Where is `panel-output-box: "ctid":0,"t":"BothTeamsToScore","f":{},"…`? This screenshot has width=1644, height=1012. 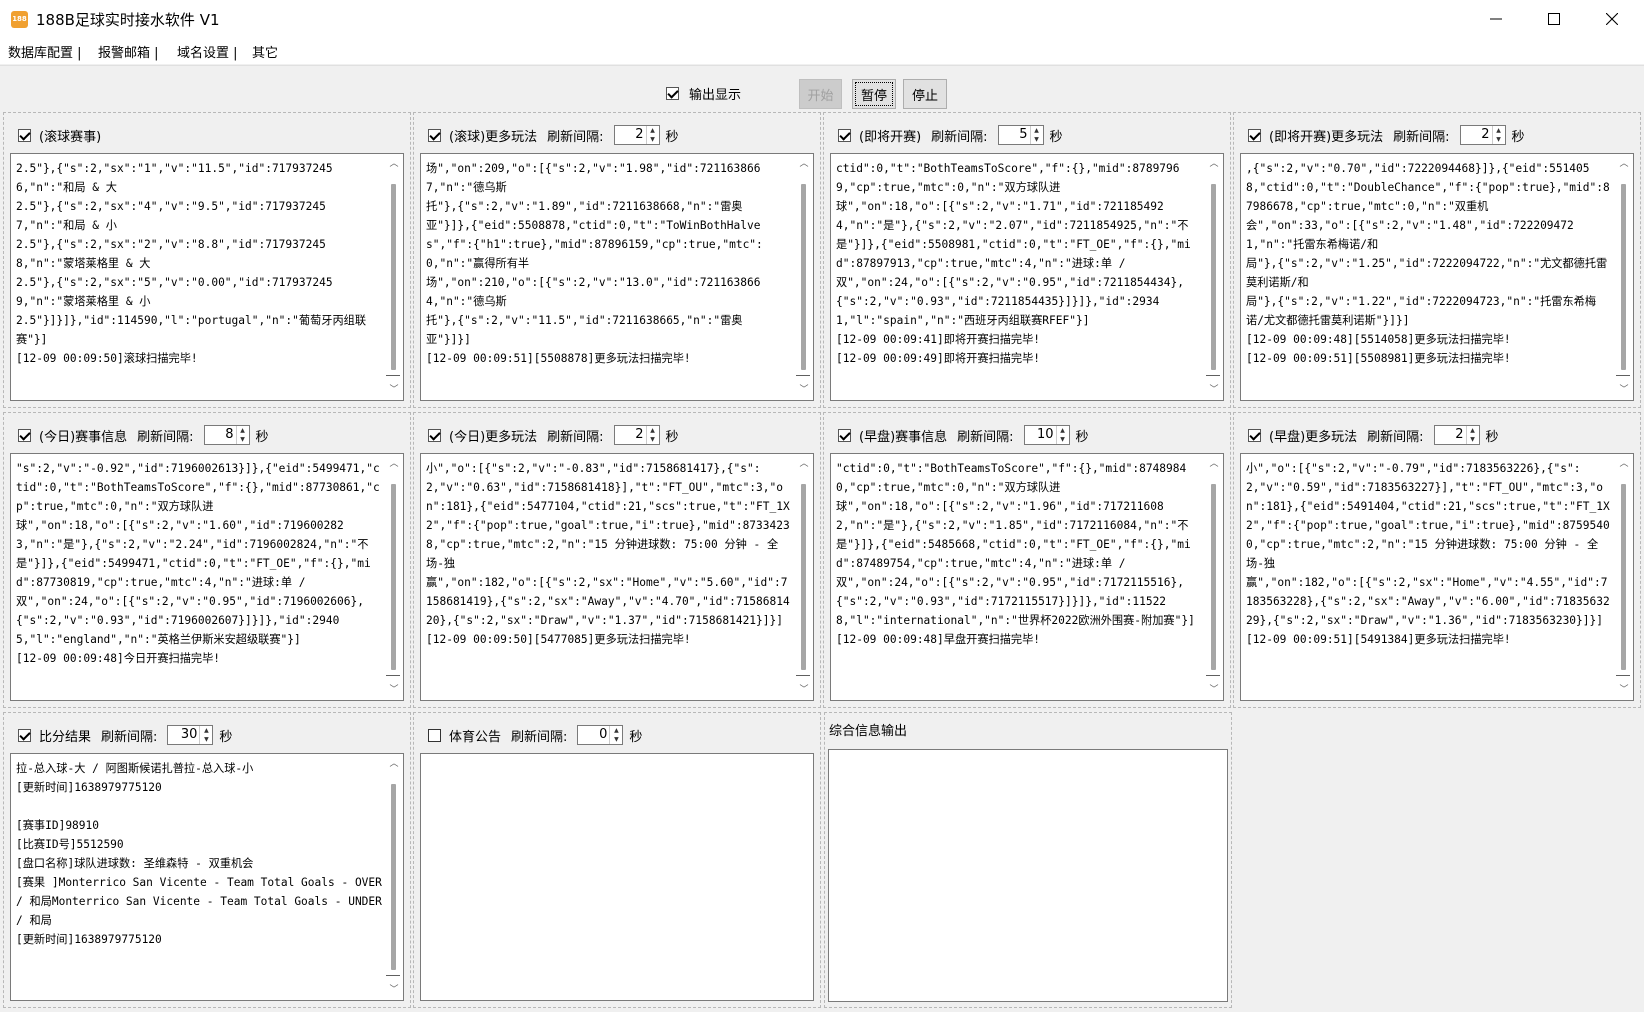
panel-output-box: "ctid":0,"t":"BothTeamsToScore","f":{},"… is located at coordinates (1027, 577).